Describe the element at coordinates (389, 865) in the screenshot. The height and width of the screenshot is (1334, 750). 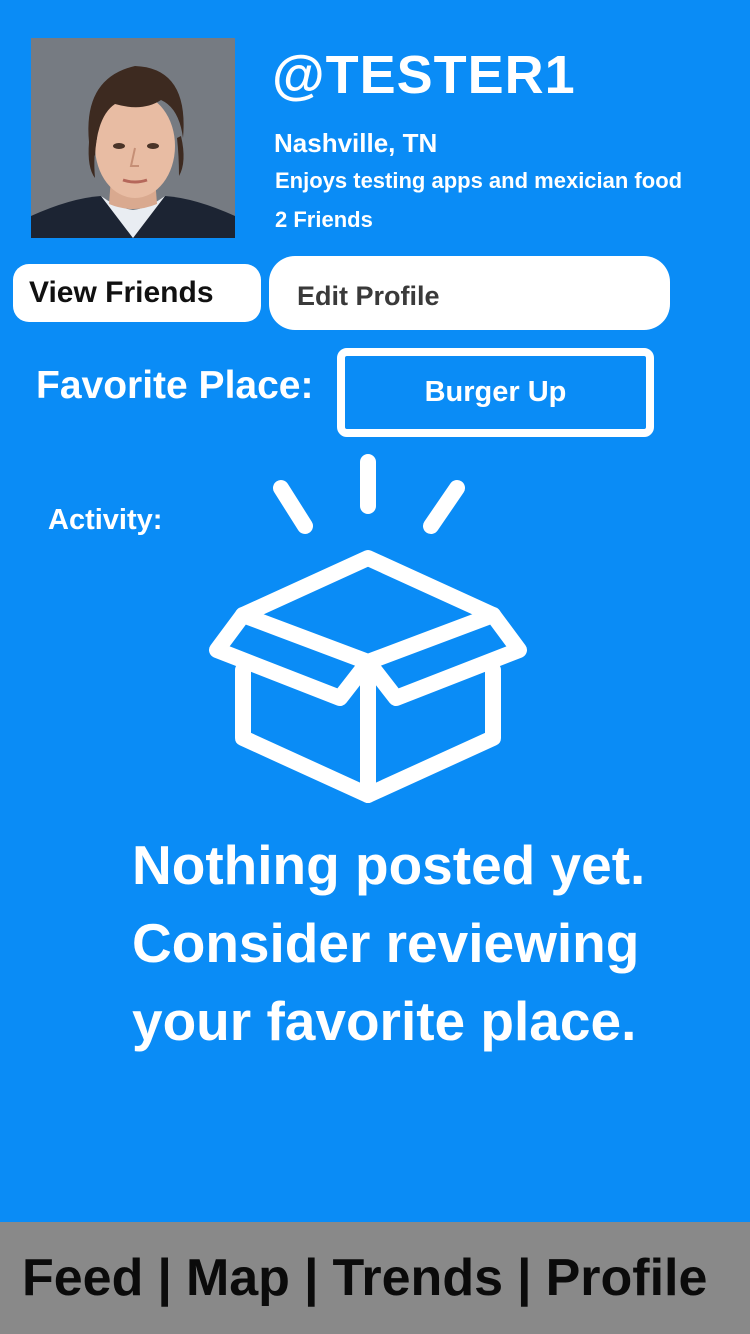
I see `empty-message-line: Nothing posted yet.` at that location.